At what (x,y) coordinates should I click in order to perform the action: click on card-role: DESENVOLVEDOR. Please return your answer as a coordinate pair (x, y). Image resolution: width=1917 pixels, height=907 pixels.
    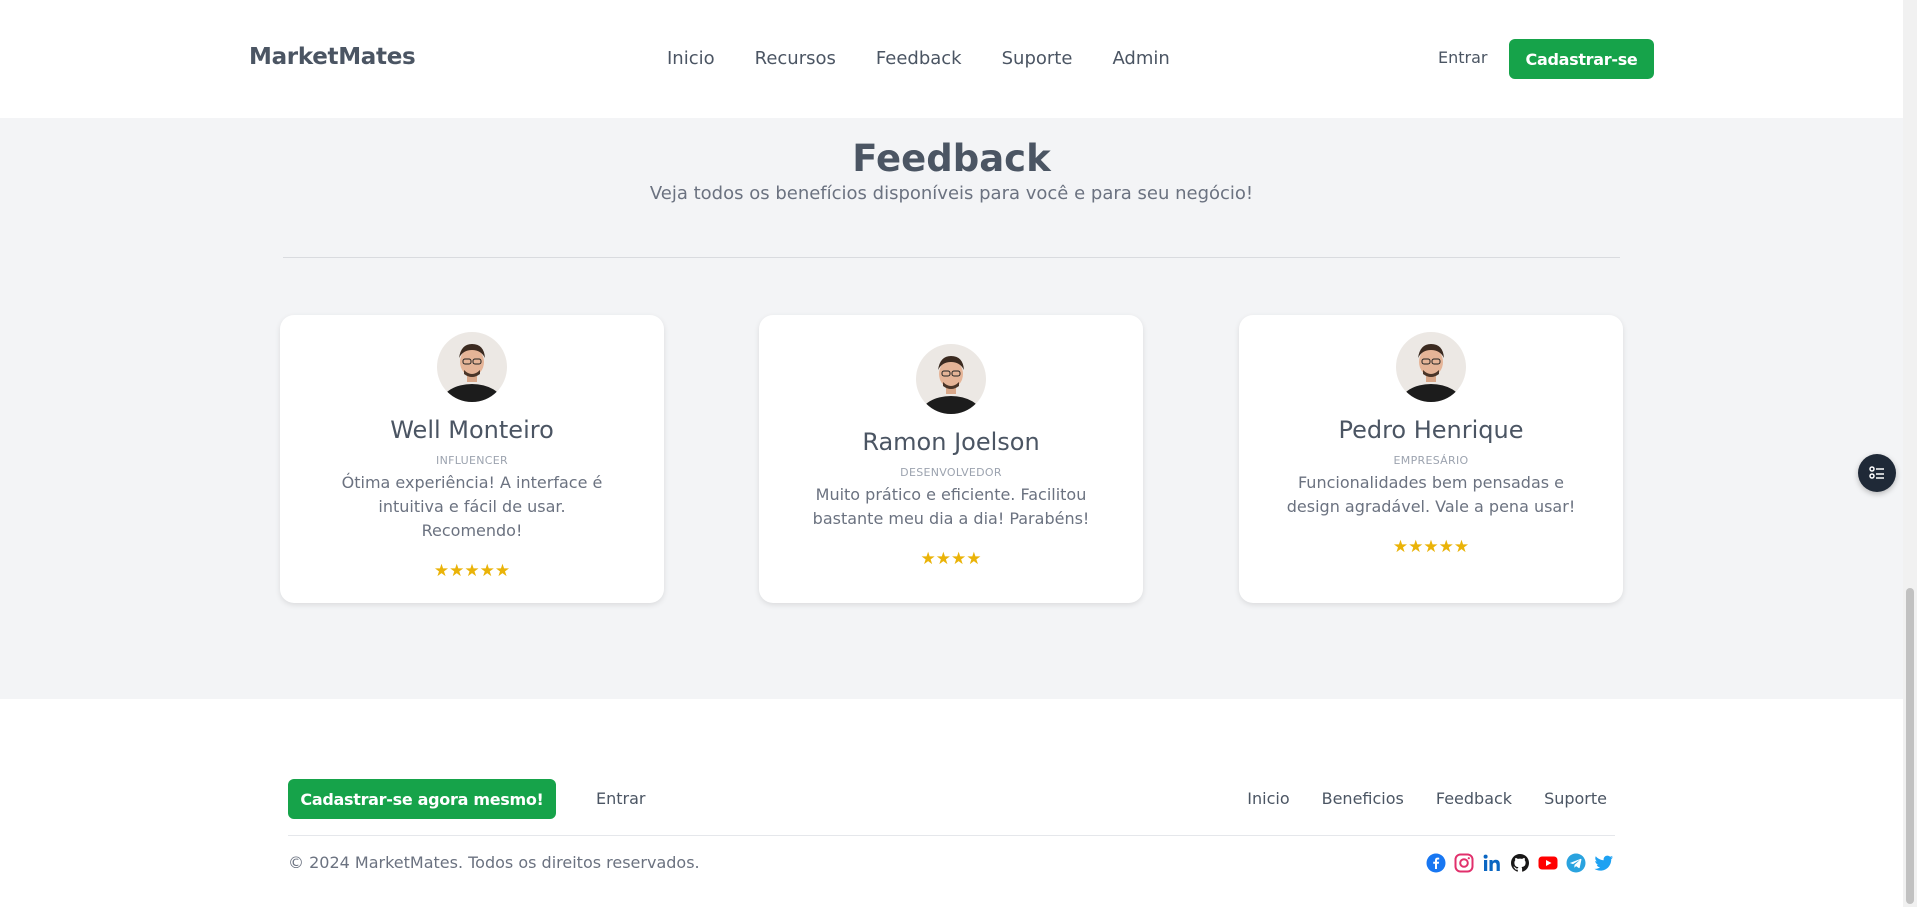
    Looking at the image, I should click on (951, 472).